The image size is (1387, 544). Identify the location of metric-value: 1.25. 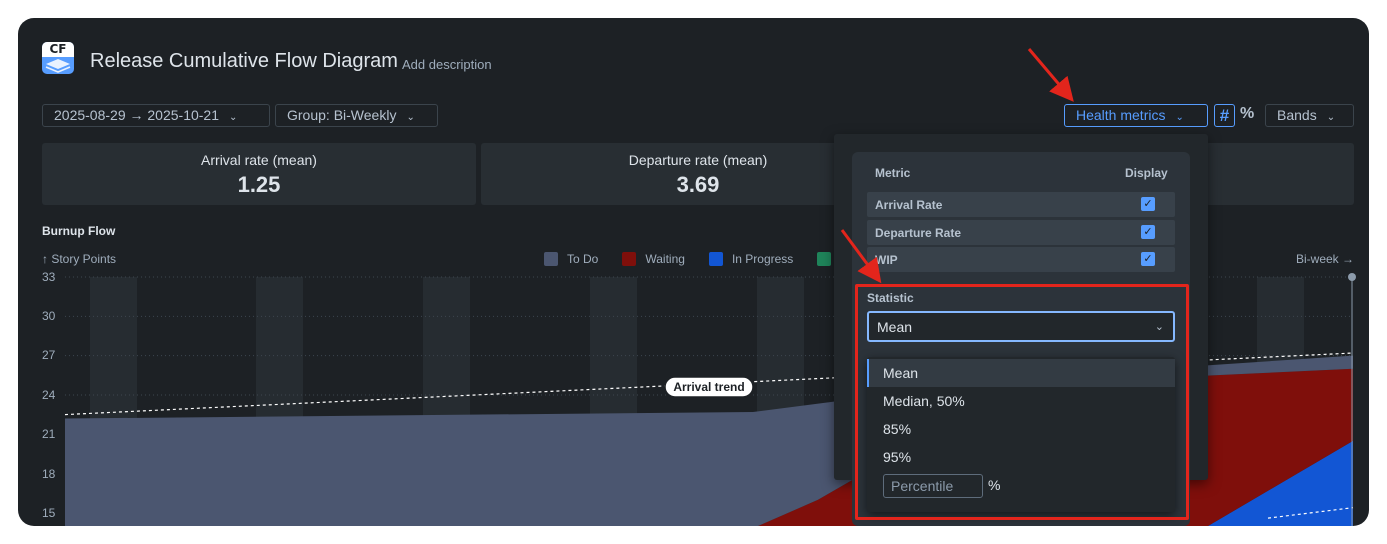
(259, 184).